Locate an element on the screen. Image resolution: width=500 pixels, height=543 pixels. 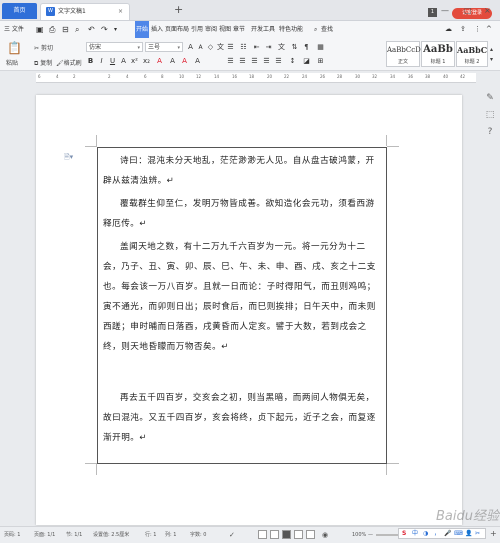
microphone-icon: 🎤 is located at coordinates (447, 533).